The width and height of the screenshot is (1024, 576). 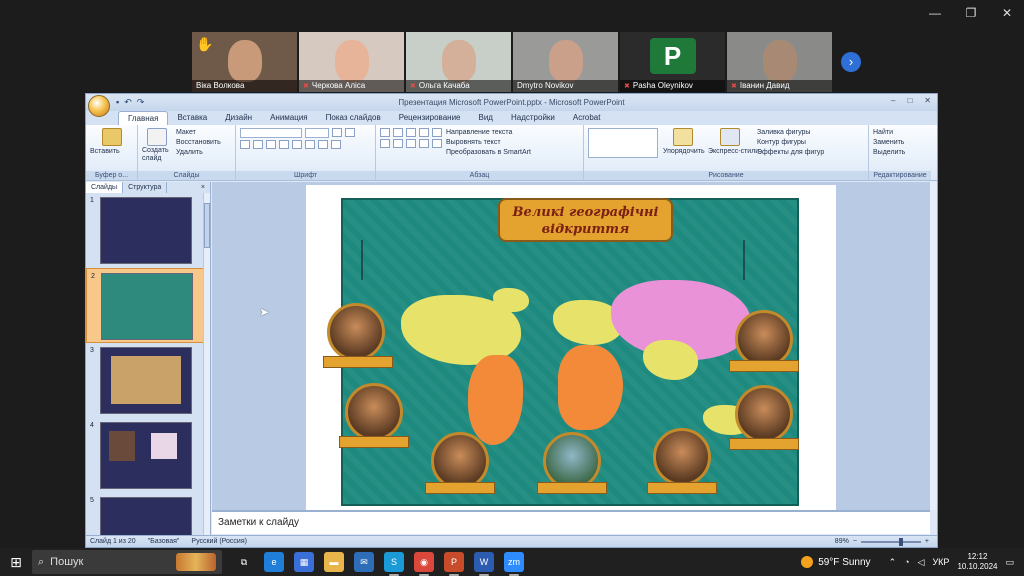 What do you see at coordinates (424, 132) in the screenshot?
I see `outdent-icon` at bounding box center [424, 132].